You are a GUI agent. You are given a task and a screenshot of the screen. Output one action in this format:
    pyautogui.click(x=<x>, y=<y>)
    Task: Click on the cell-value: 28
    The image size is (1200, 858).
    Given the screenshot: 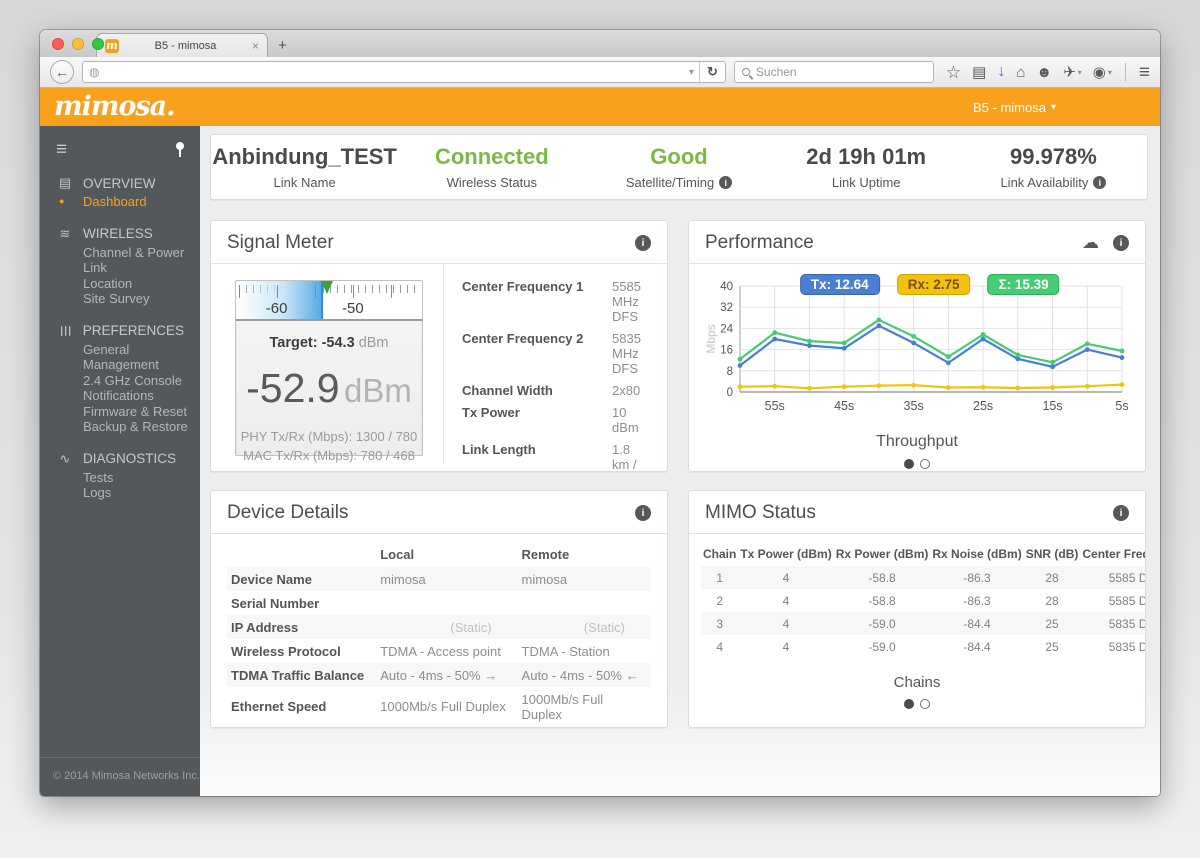 What is the action you would take?
    pyautogui.click(x=1052, y=577)
    